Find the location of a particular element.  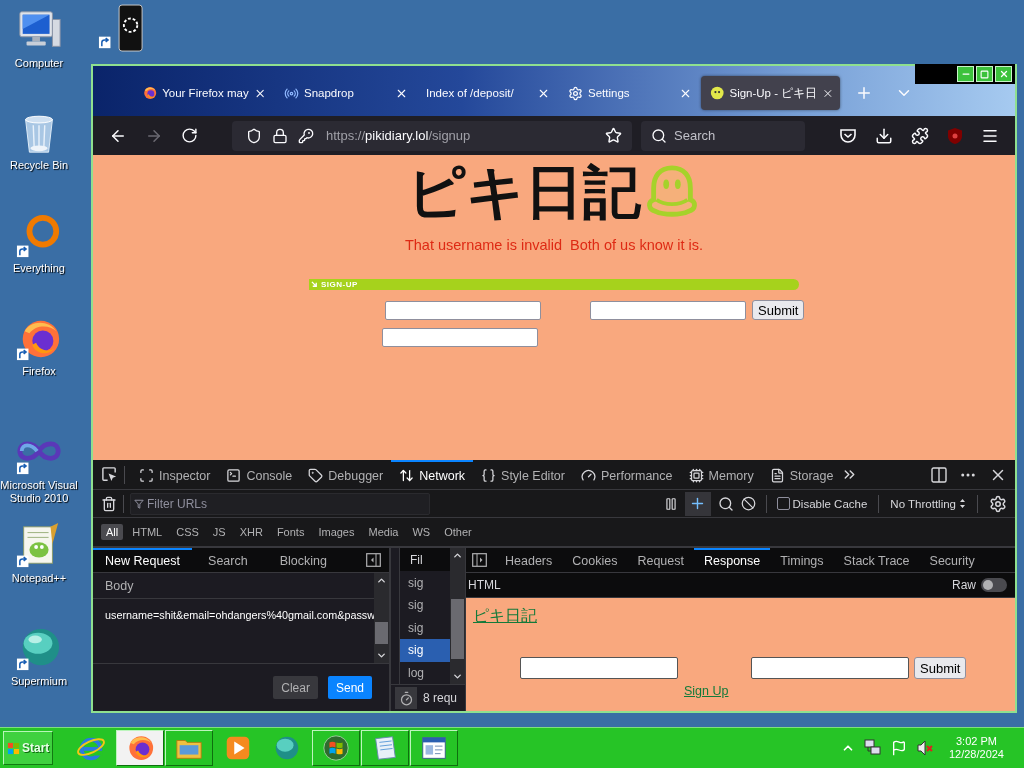

send-button: Send is located at coordinates (349, 687).